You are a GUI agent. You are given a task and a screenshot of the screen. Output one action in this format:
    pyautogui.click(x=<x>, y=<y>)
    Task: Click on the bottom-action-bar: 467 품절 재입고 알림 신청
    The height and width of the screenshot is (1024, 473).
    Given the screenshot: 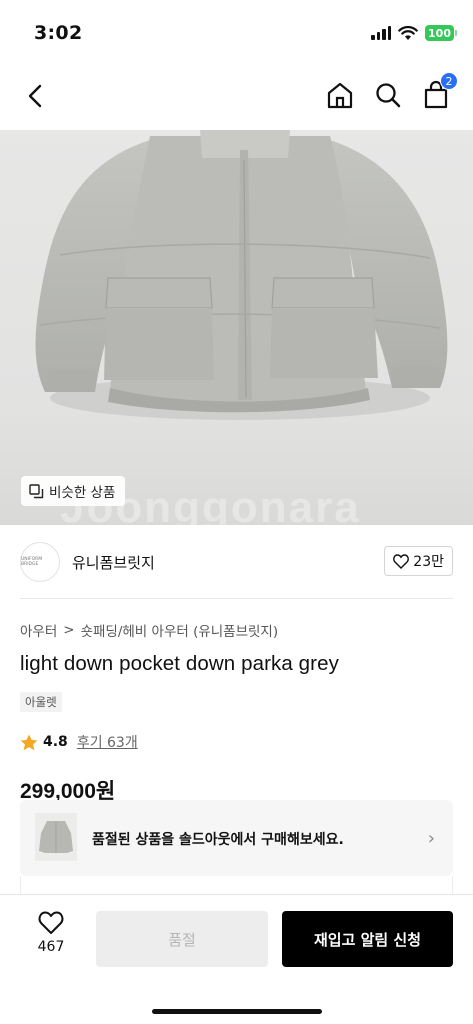 What is the action you would take?
    pyautogui.click(x=236, y=959)
    